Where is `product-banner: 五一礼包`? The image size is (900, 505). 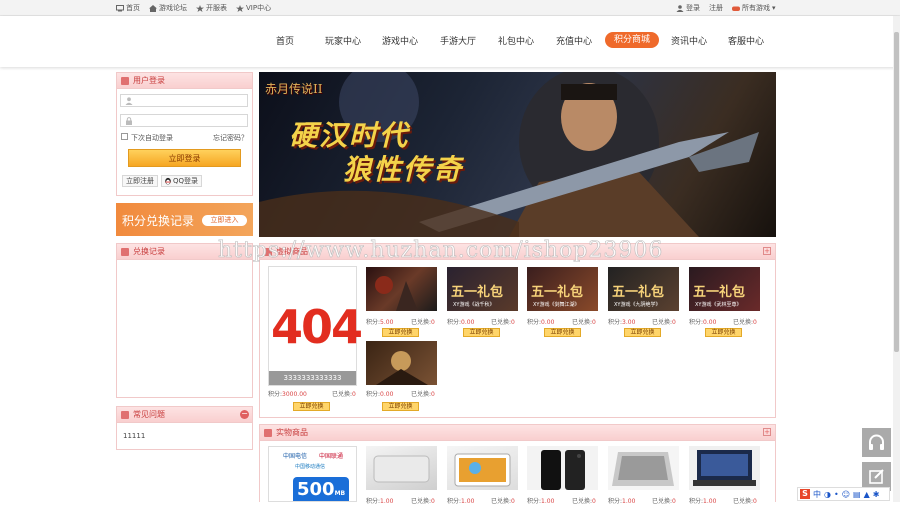 product-banner: 五一礼包 is located at coordinates (557, 292).